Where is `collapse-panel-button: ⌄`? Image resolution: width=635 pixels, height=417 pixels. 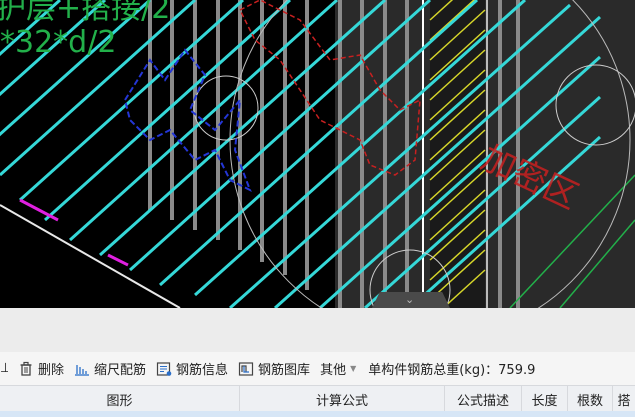
collapse-panel-button: ⌄ is located at coordinates (411, 300).